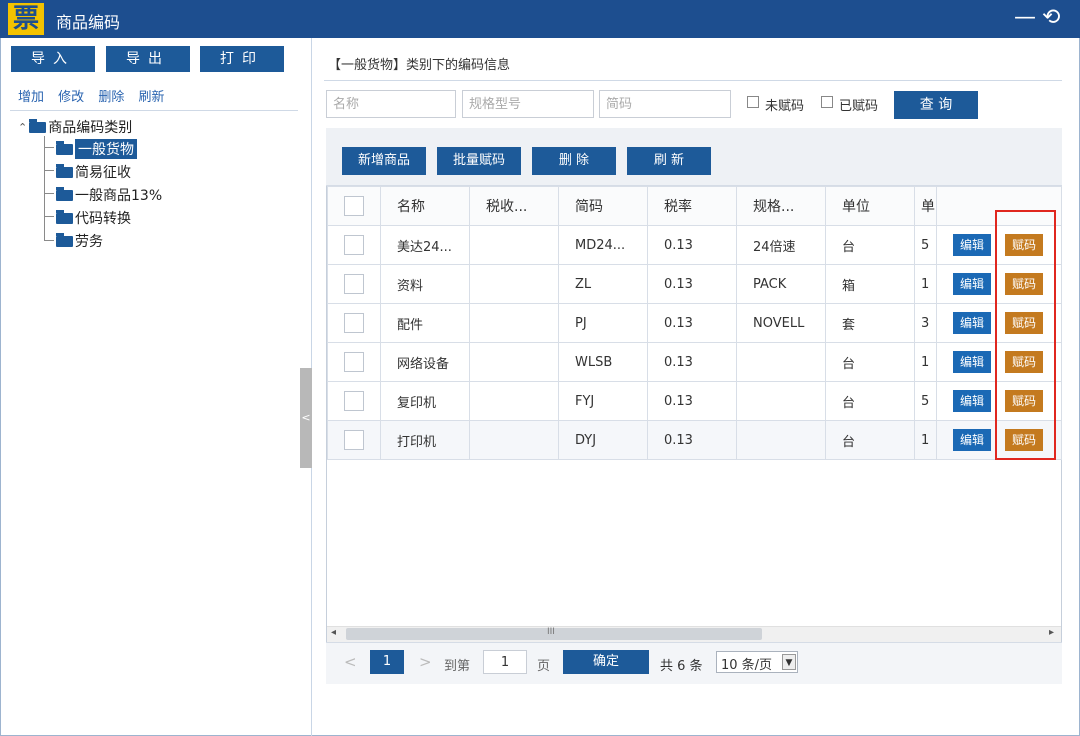  I want to click on minimize-icon: —, so click(1025, 18).